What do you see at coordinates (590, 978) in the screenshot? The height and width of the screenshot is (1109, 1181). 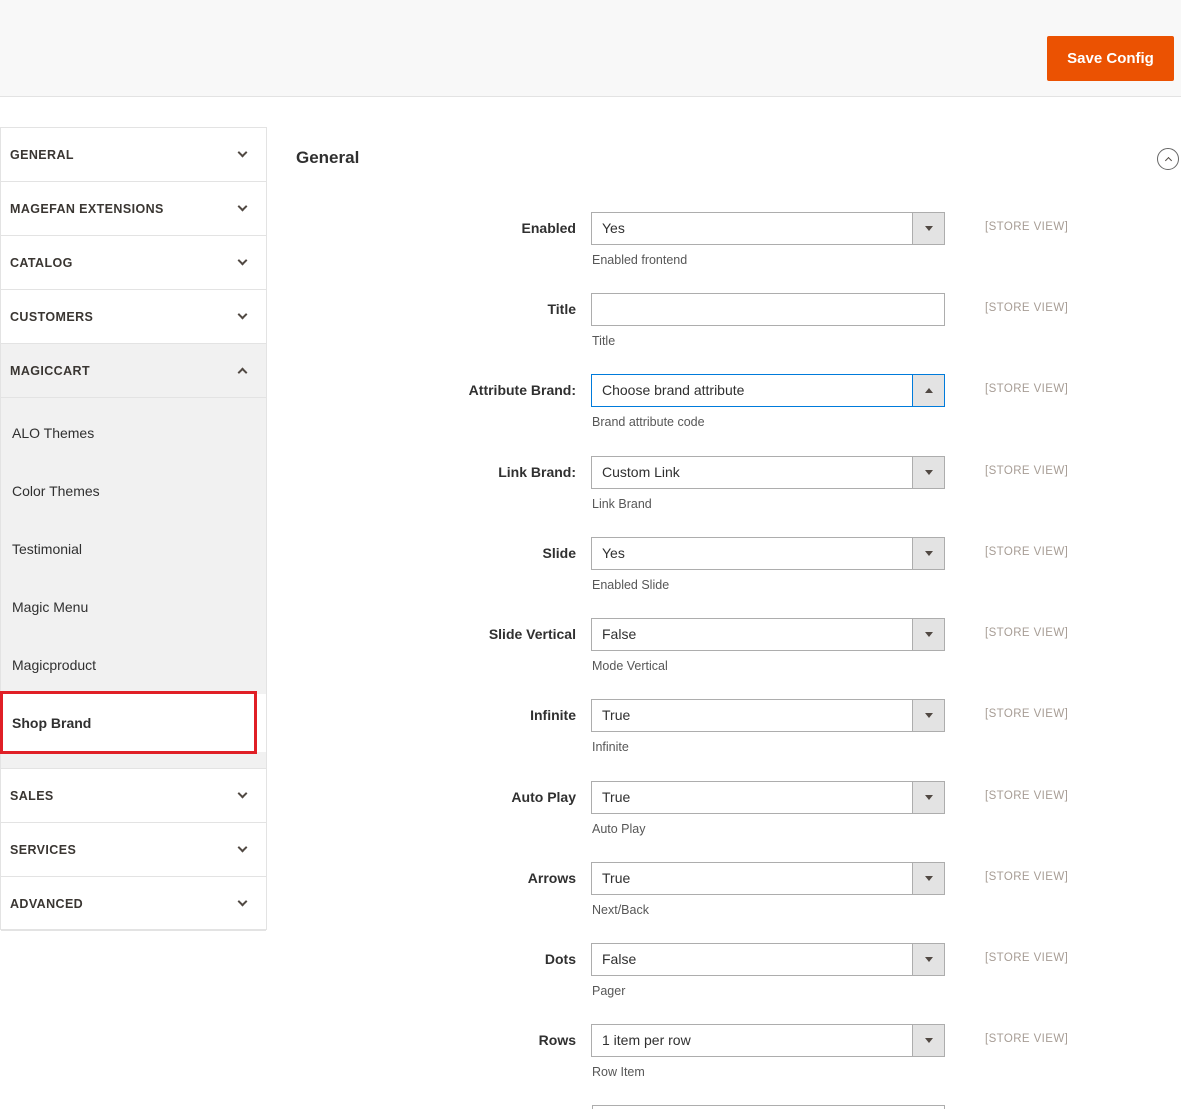 I see `form-row-dots: Dots False Pager [STORE VIEW]` at bounding box center [590, 978].